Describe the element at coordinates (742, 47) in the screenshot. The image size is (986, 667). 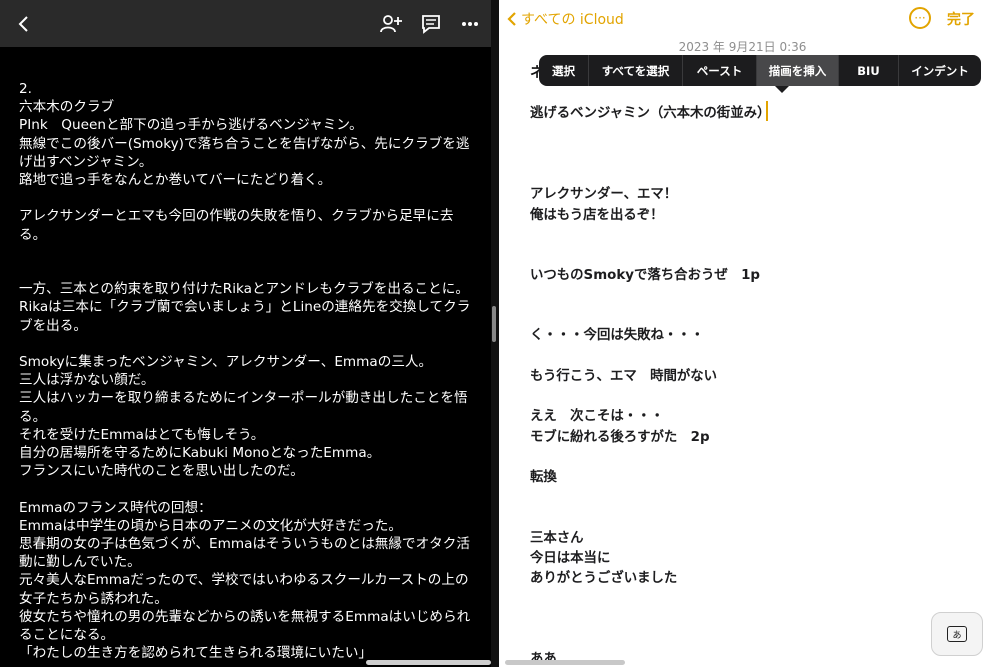
I see `note-date: 2023 年 9月21日 0:36` at that location.